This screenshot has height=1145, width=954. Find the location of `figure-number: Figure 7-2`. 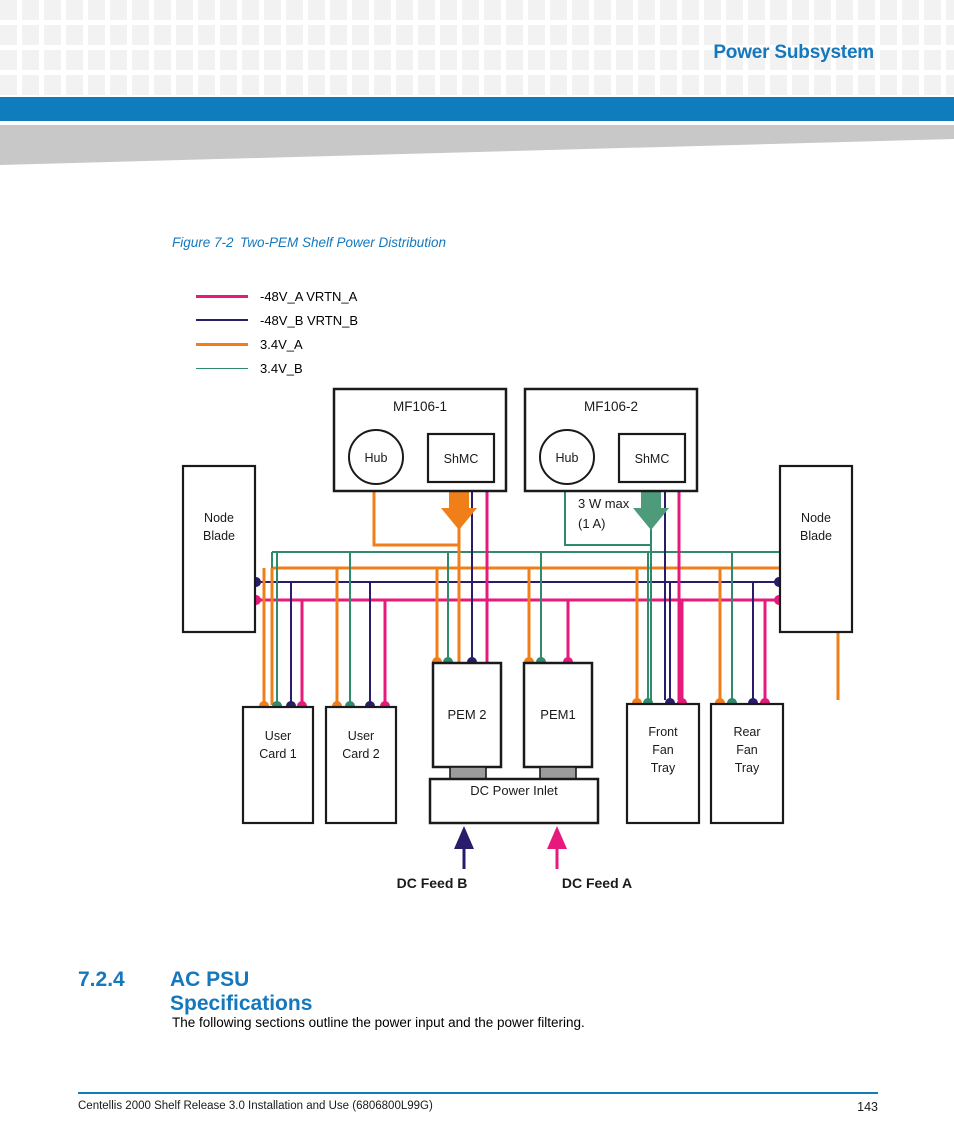

figure-number: Figure 7-2 is located at coordinates (203, 242).